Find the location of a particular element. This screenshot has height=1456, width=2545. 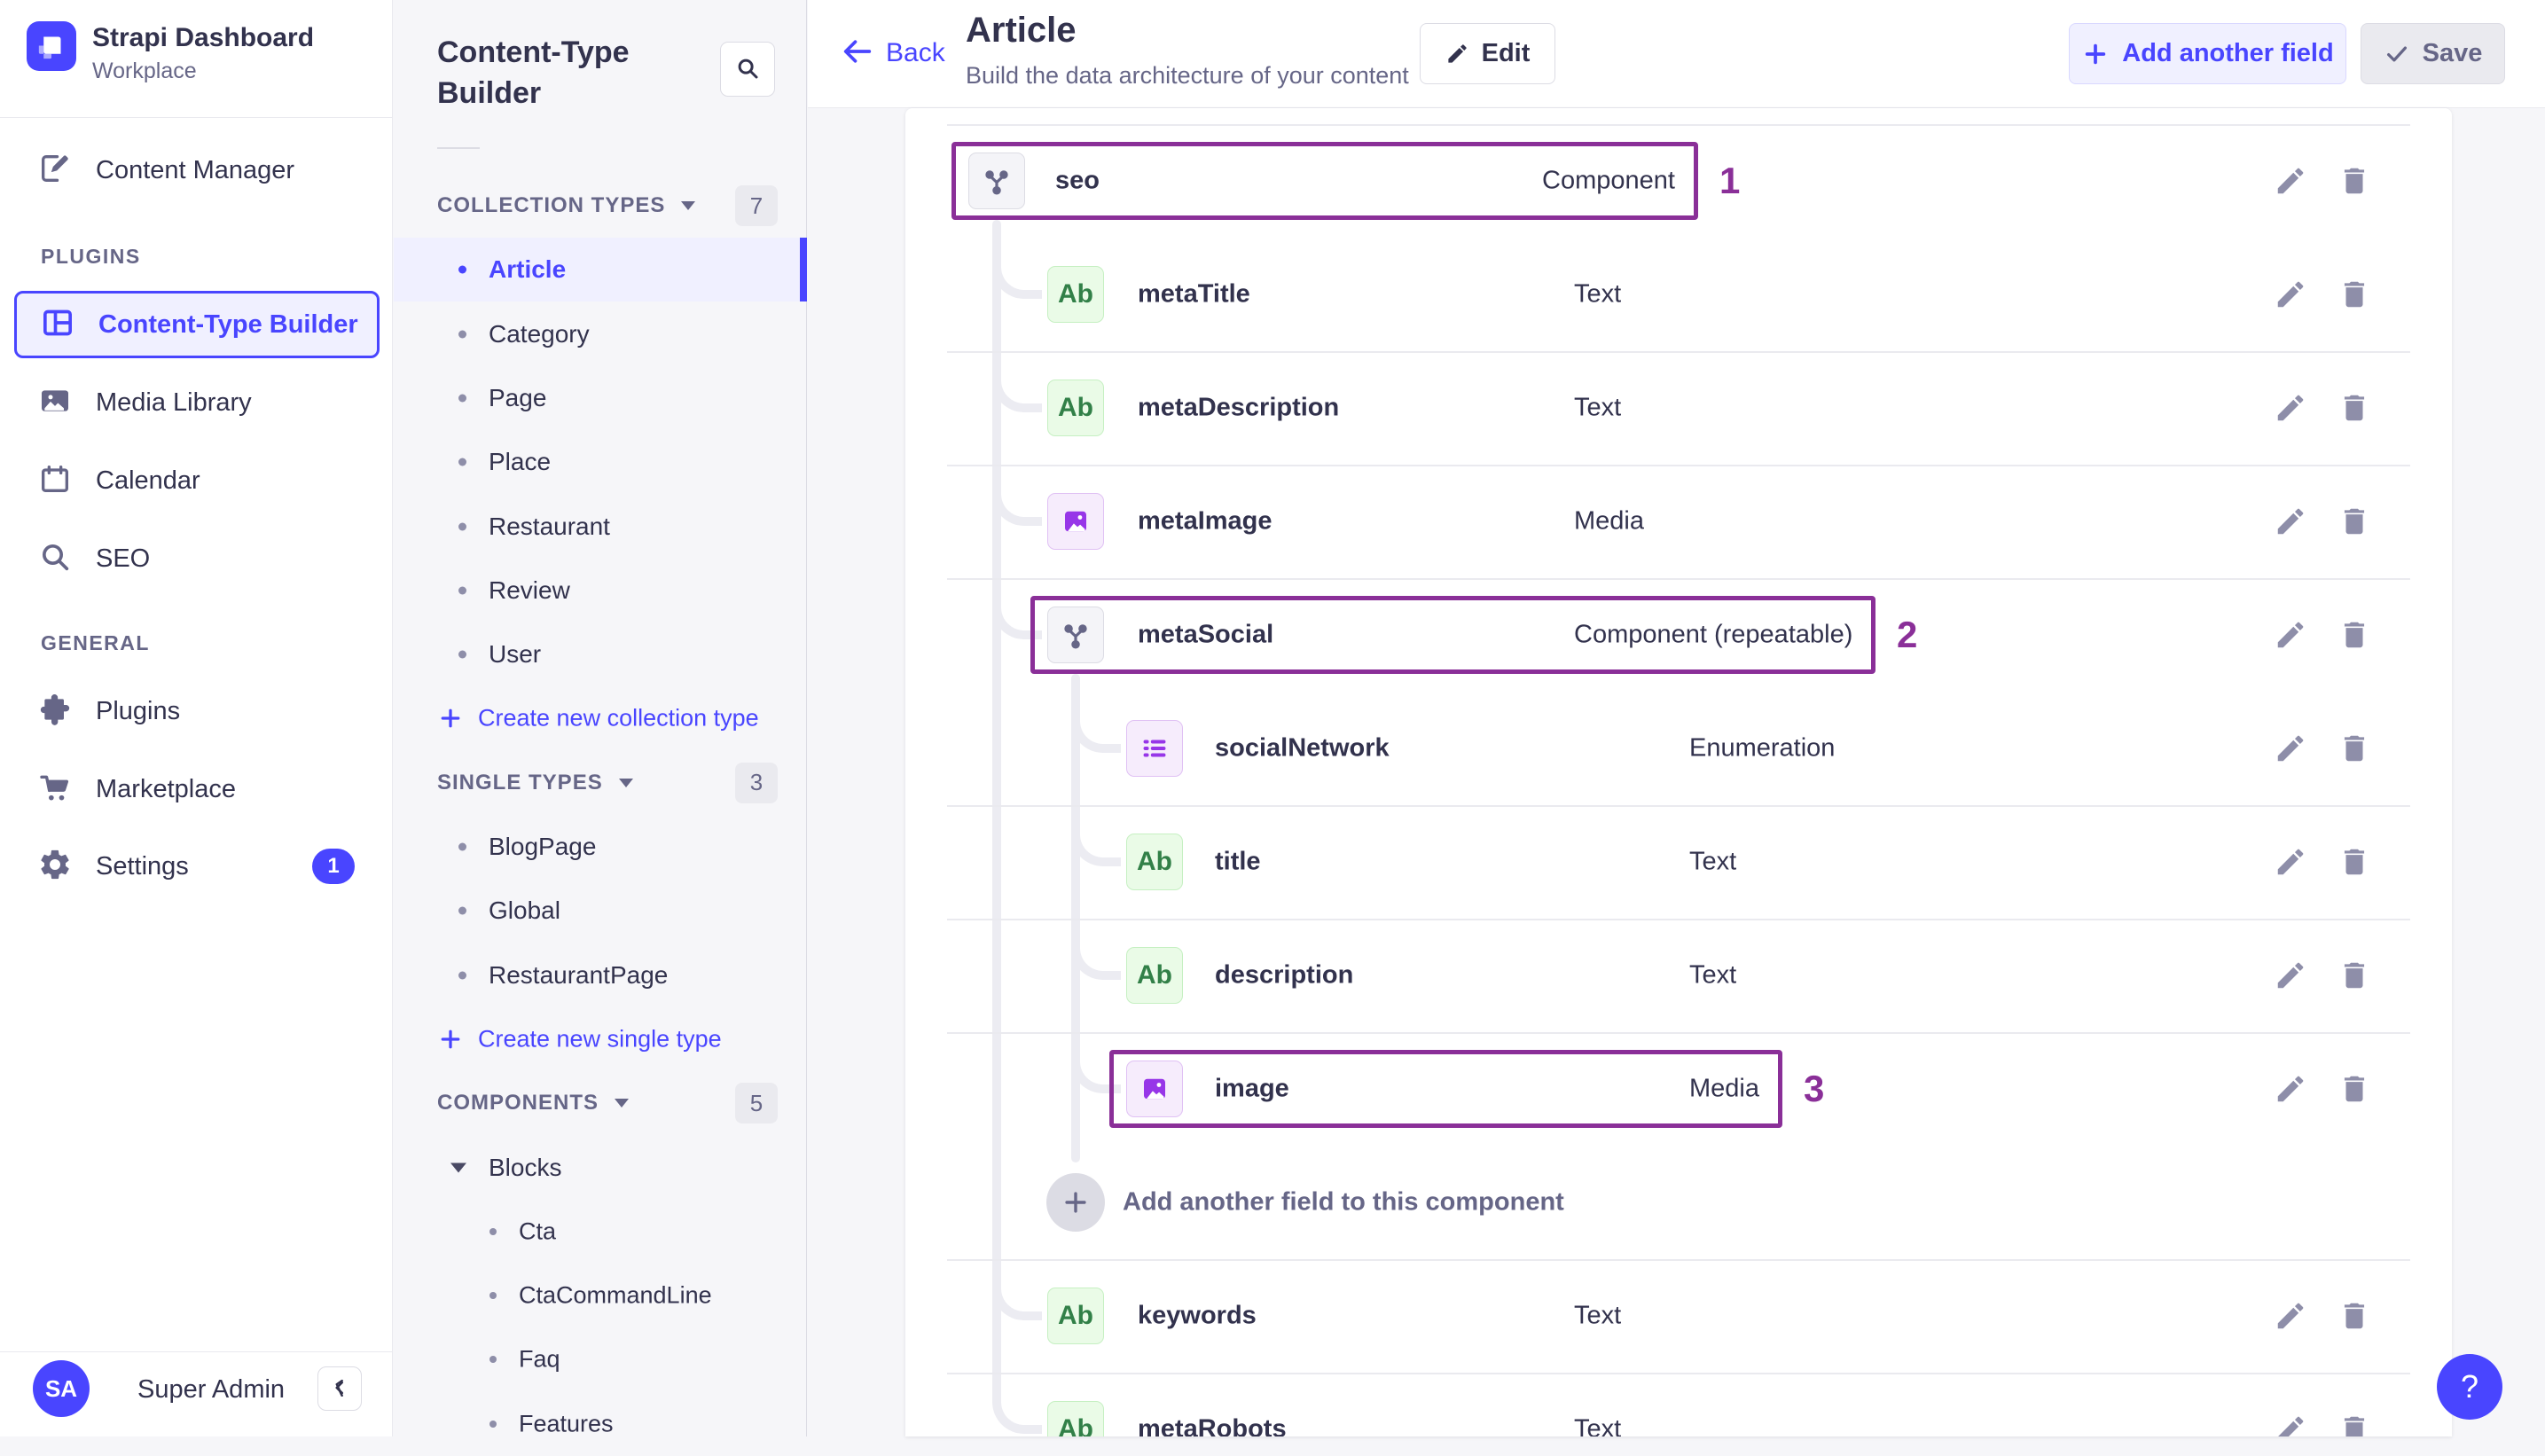

sidebar-item-content-manager: Content Manager is located at coordinates (197, 170).